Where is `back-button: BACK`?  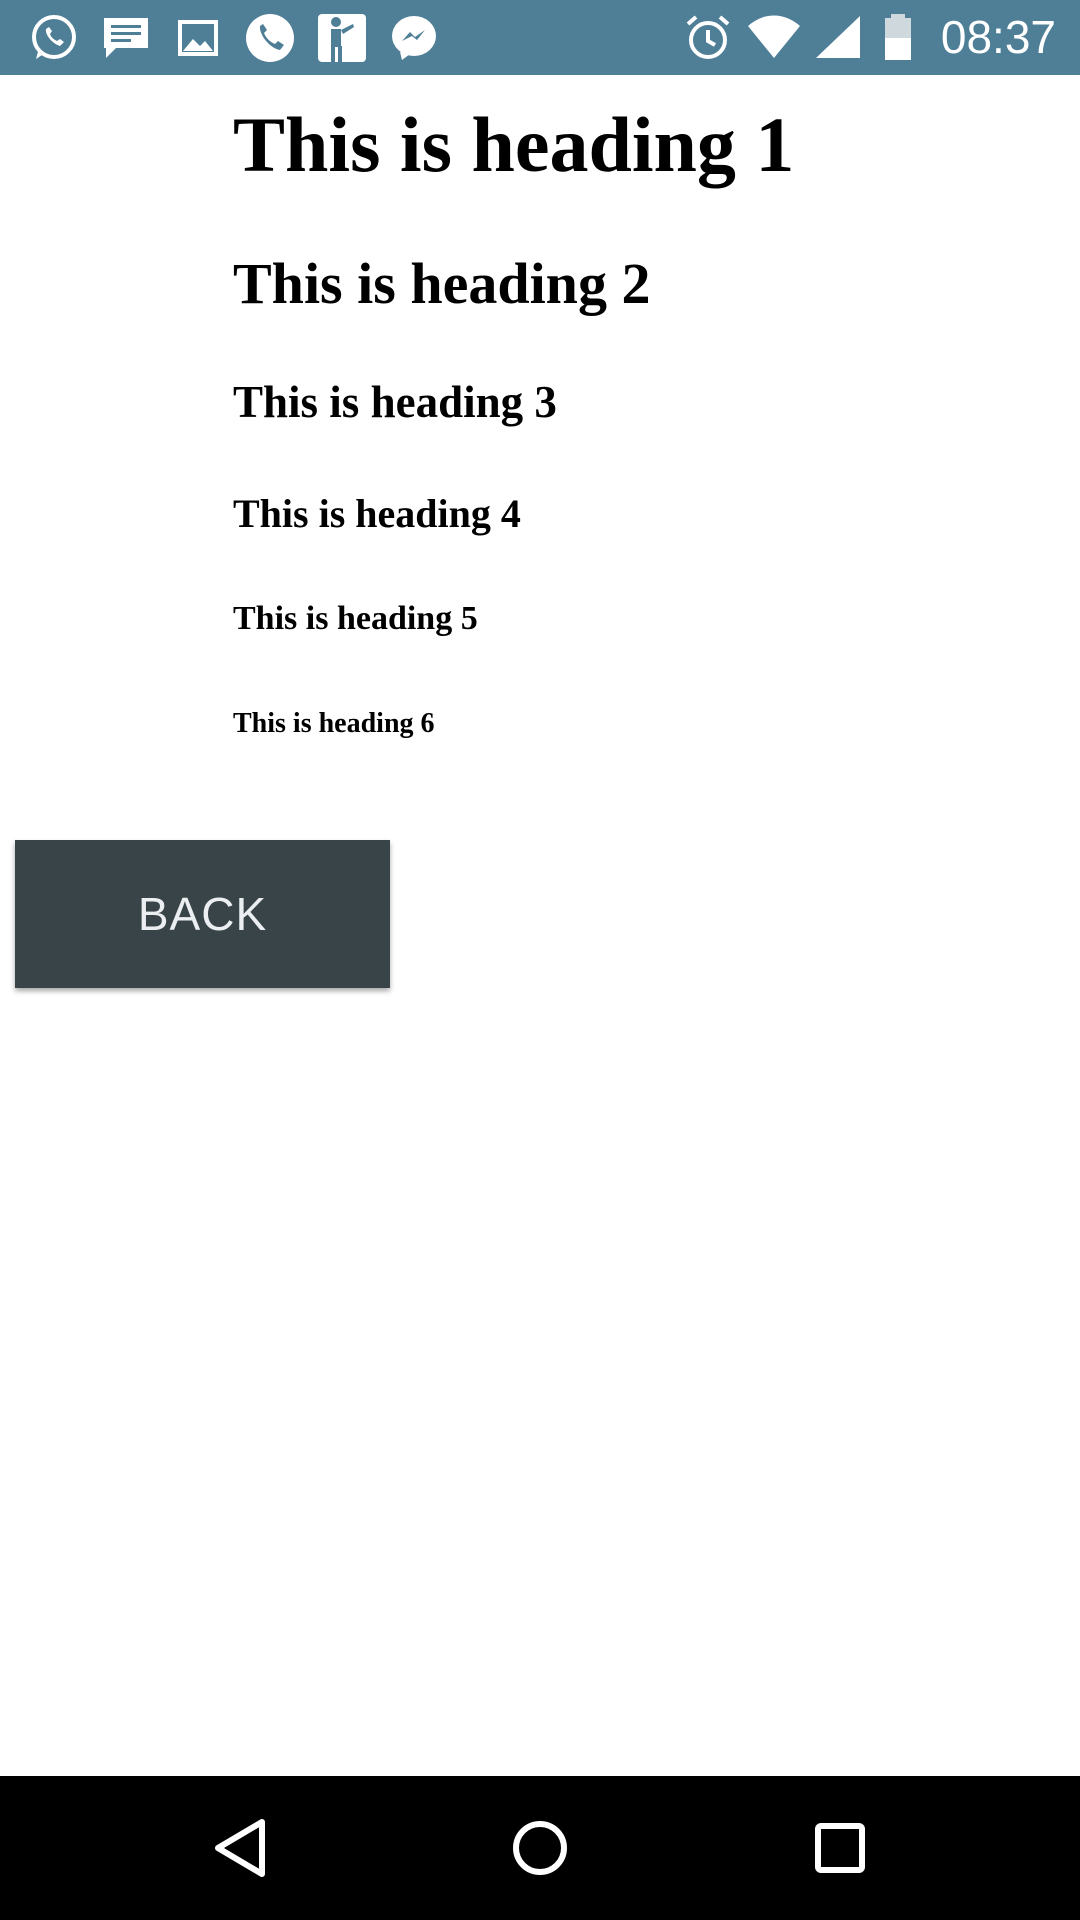
back-button: BACK is located at coordinates (202, 914).